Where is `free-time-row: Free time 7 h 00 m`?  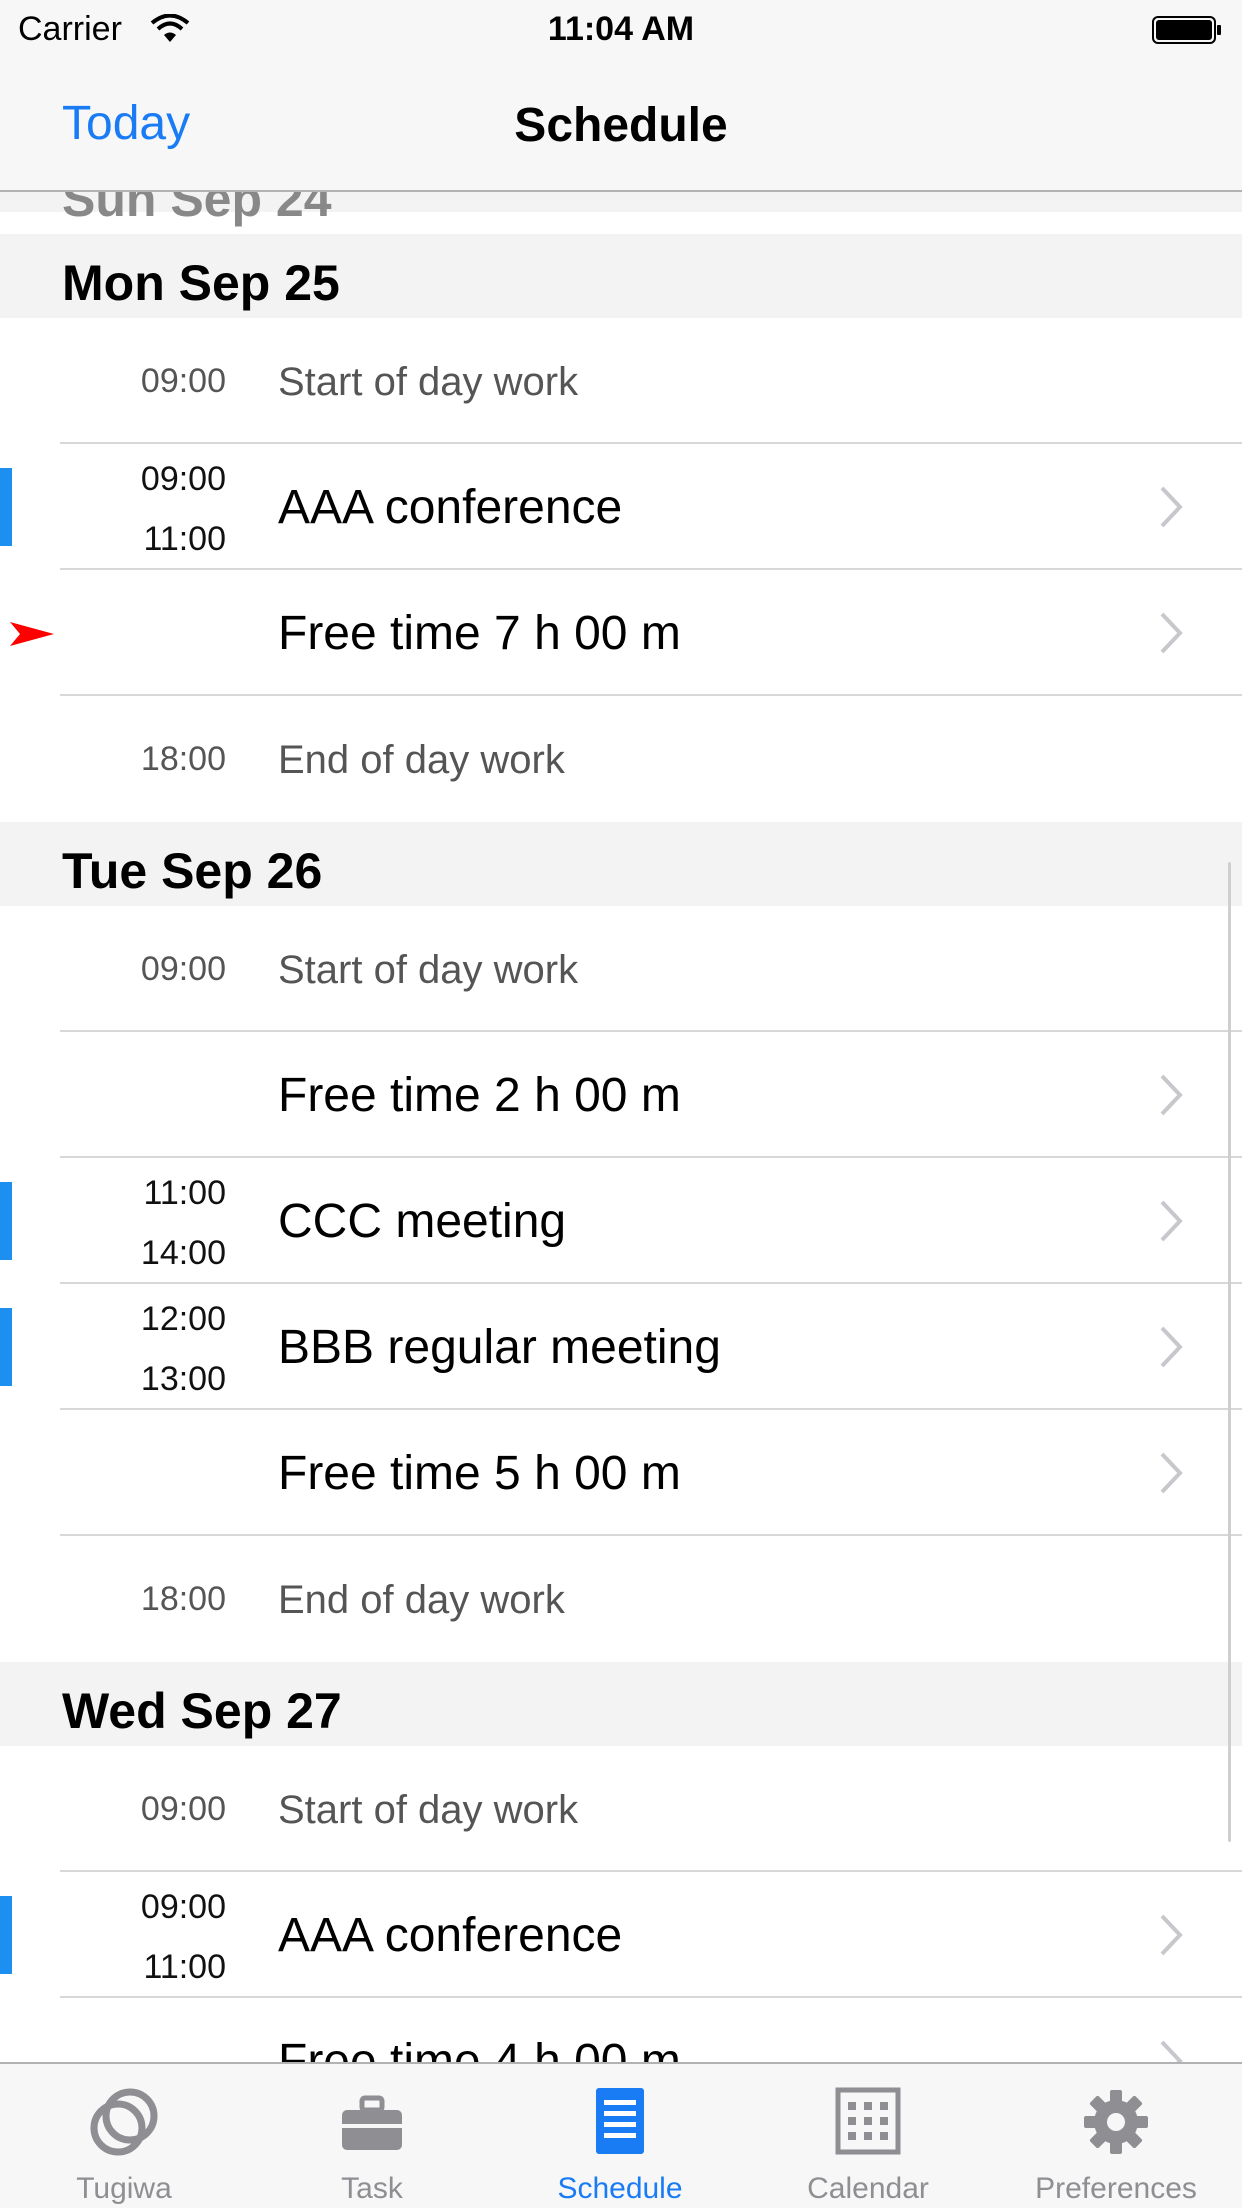
free-time-row: Free time 7 h 00 m is located at coordinates (621, 633).